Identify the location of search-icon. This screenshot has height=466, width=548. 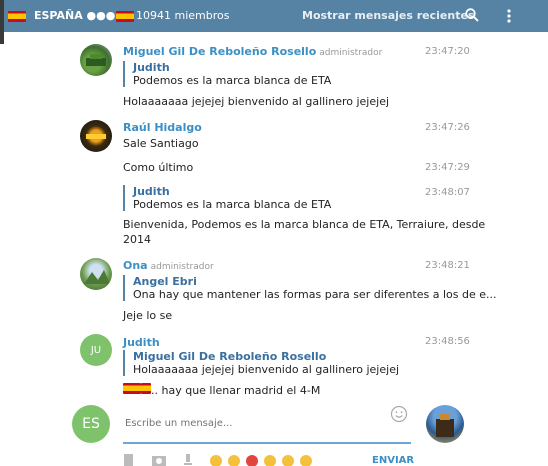
(472, 16).